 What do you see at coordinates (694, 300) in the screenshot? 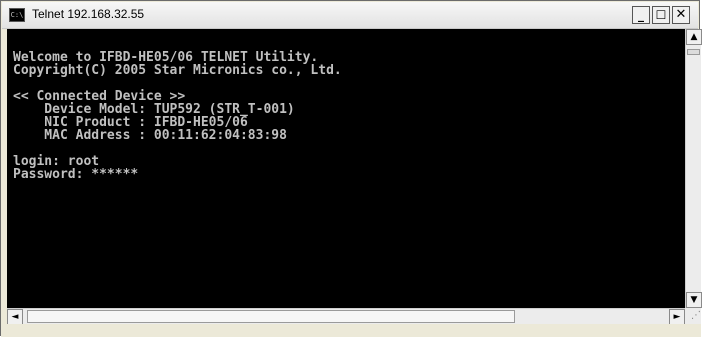
I see `scroll-down-icon: ▼` at bounding box center [694, 300].